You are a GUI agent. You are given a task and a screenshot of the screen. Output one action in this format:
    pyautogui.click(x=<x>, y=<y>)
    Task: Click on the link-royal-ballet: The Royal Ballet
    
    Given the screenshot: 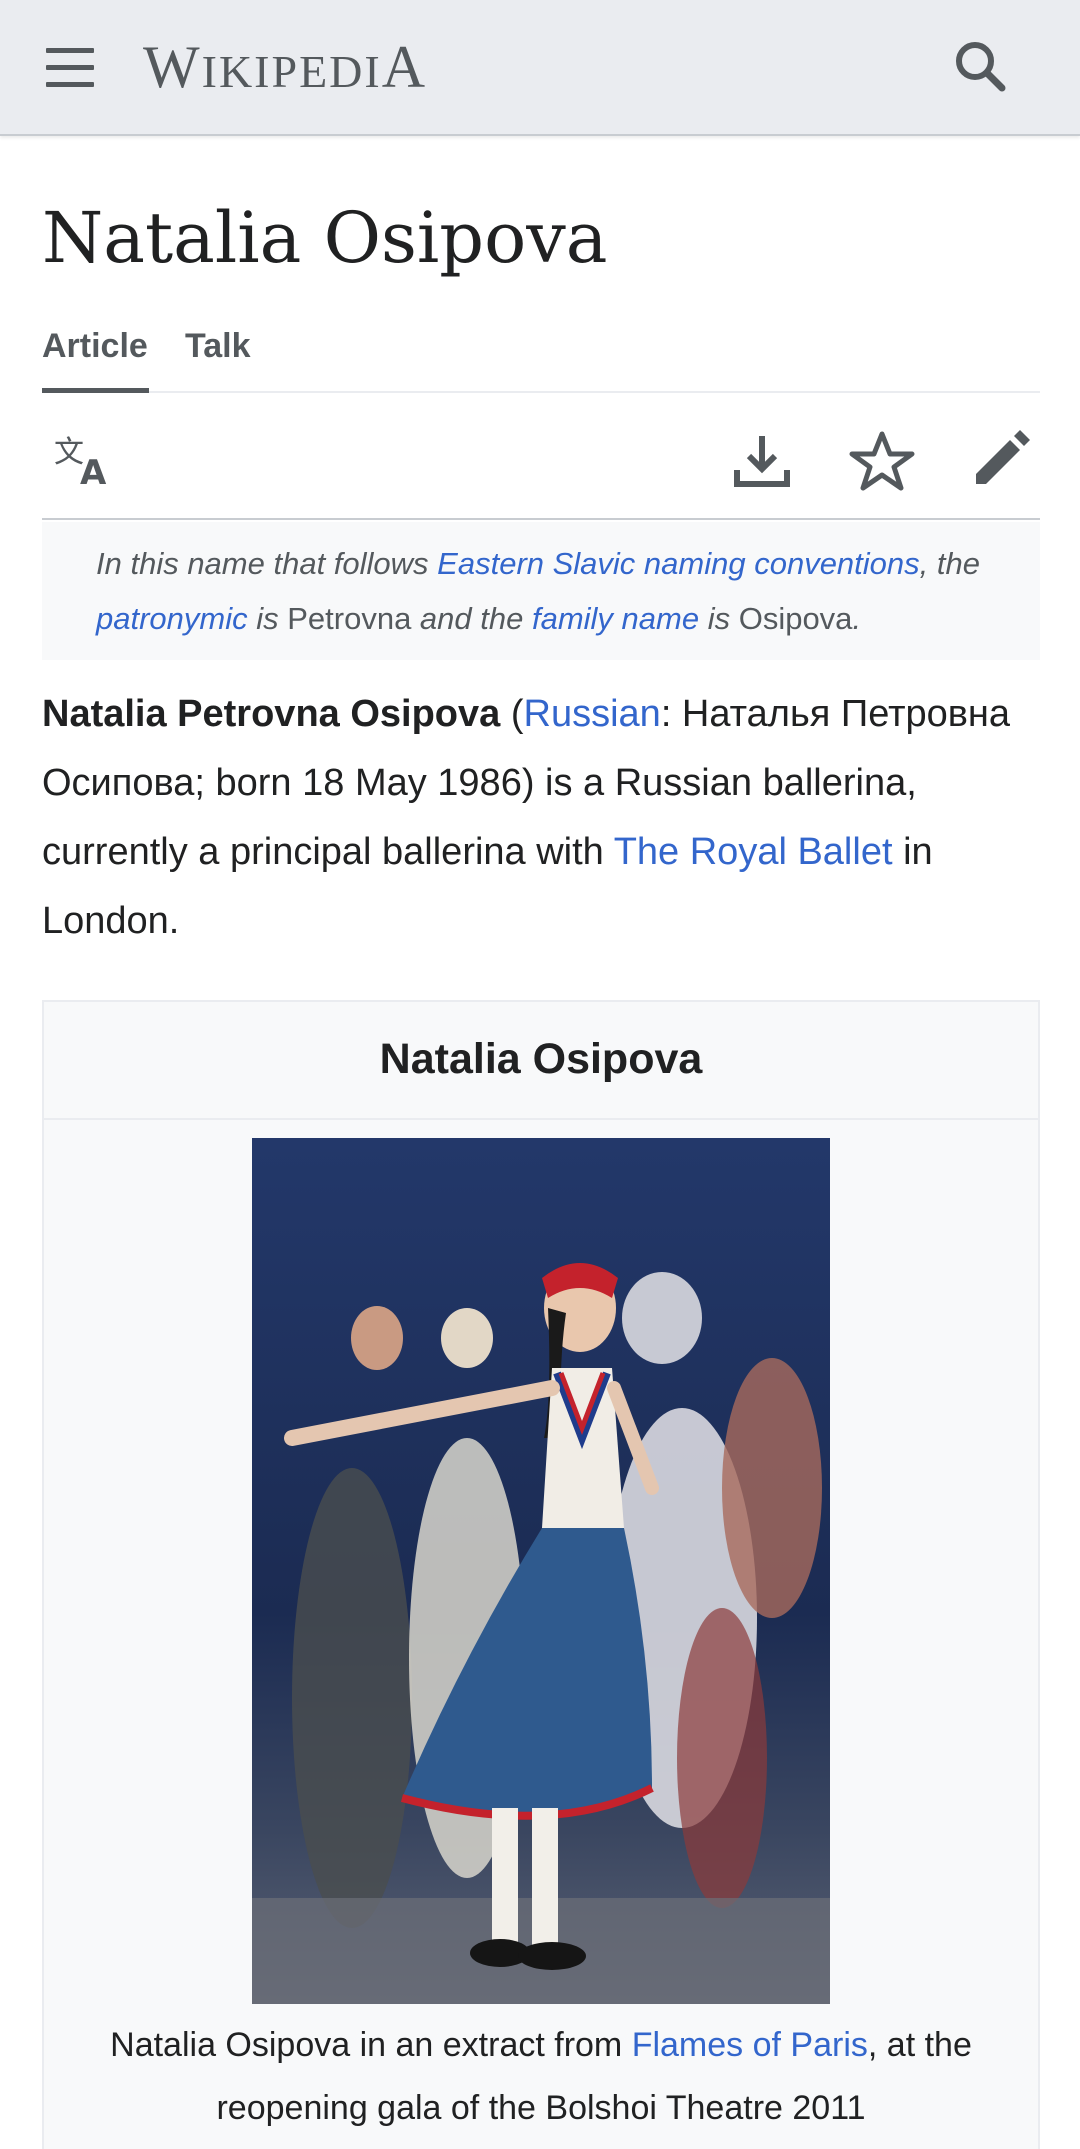 What is the action you would take?
    pyautogui.click(x=753, y=852)
    